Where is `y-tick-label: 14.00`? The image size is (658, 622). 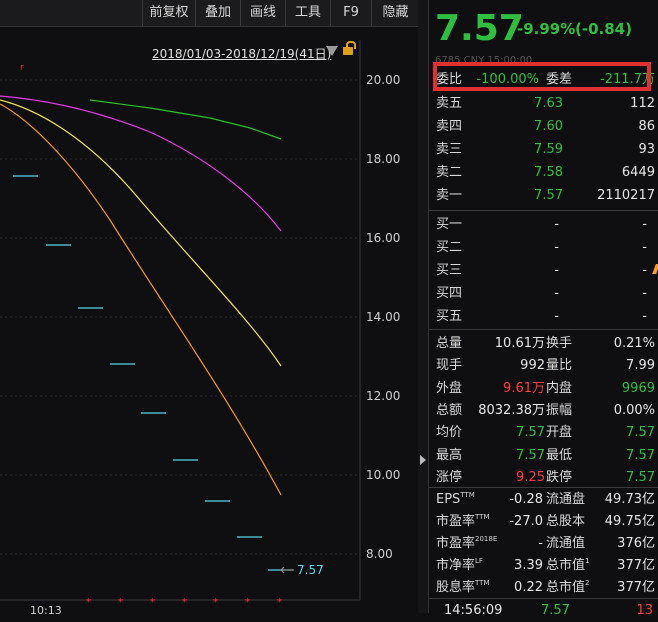 y-tick-label: 14.00 is located at coordinates (383, 317).